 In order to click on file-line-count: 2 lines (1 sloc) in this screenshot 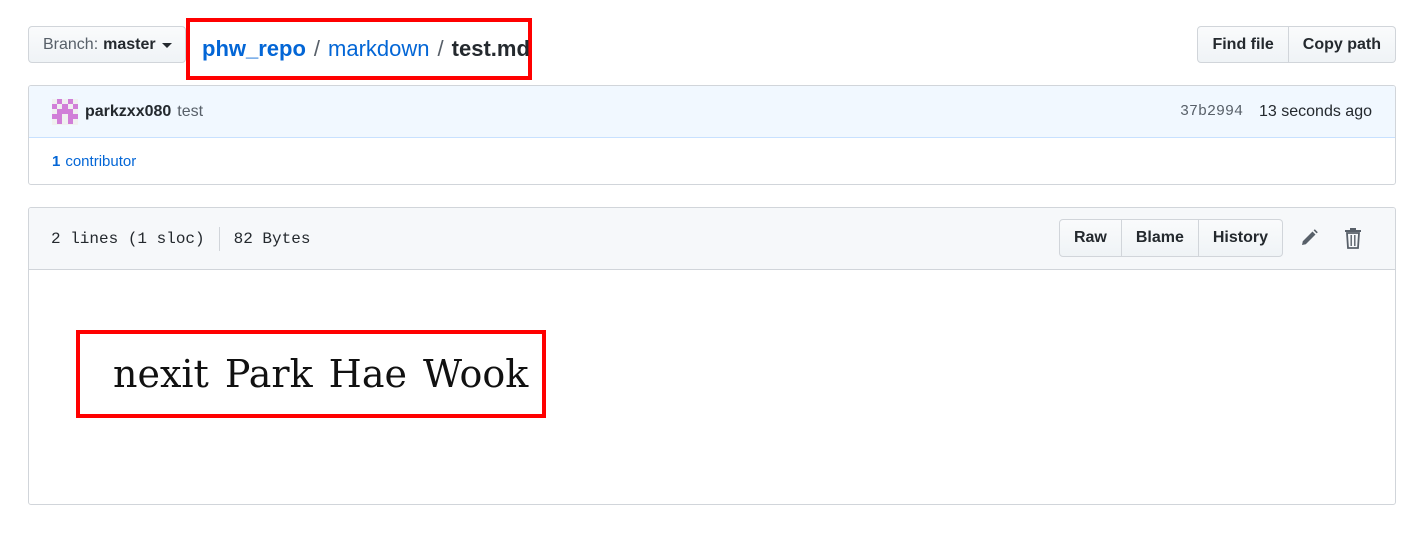, I will do `click(128, 238)`.